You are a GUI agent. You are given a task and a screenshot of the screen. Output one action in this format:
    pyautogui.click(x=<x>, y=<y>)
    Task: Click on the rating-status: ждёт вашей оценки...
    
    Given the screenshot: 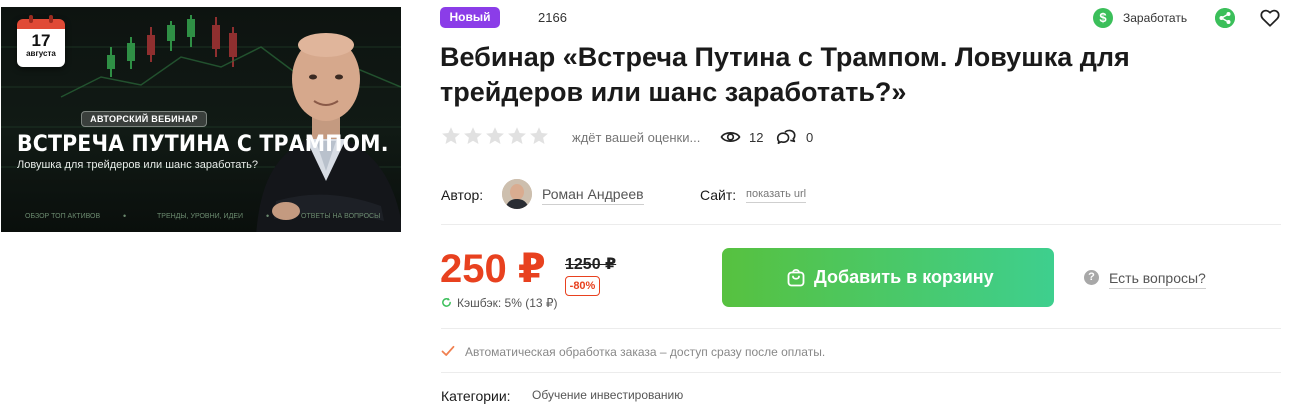 What is the action you would take?
    pyautogui.click(x=636, y=137)
    